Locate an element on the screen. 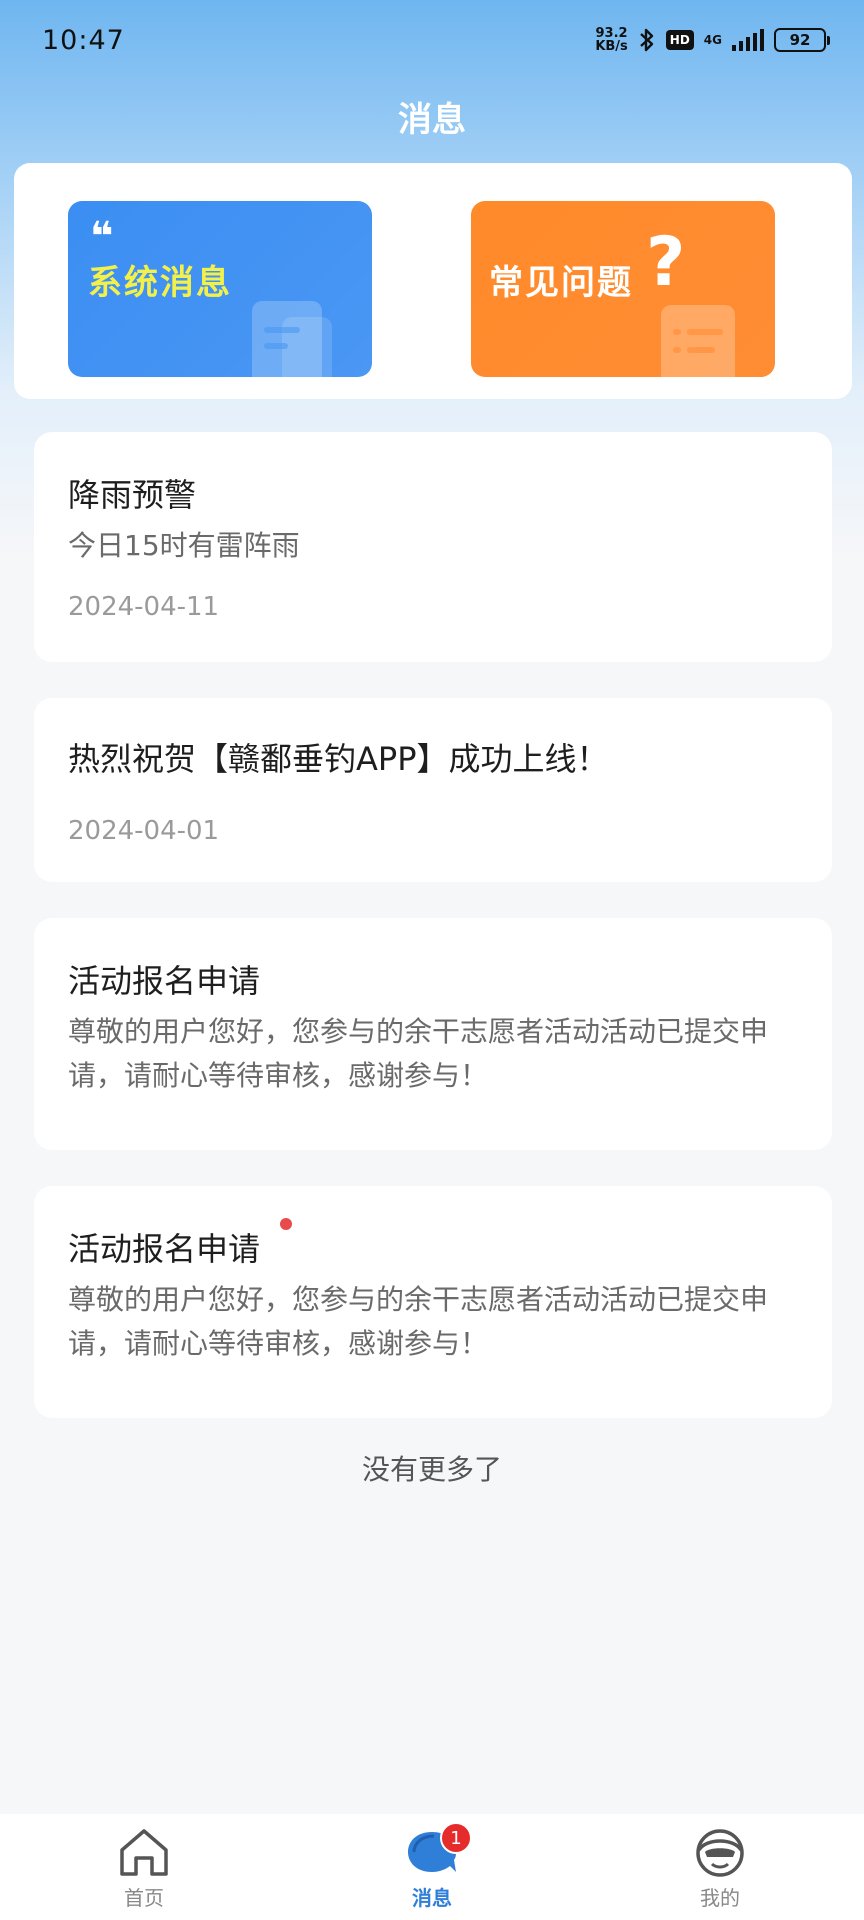 The width and height of the screenshot is (864, 1920). nav-home-label: 首页 is located at coordinates (144, 1898).